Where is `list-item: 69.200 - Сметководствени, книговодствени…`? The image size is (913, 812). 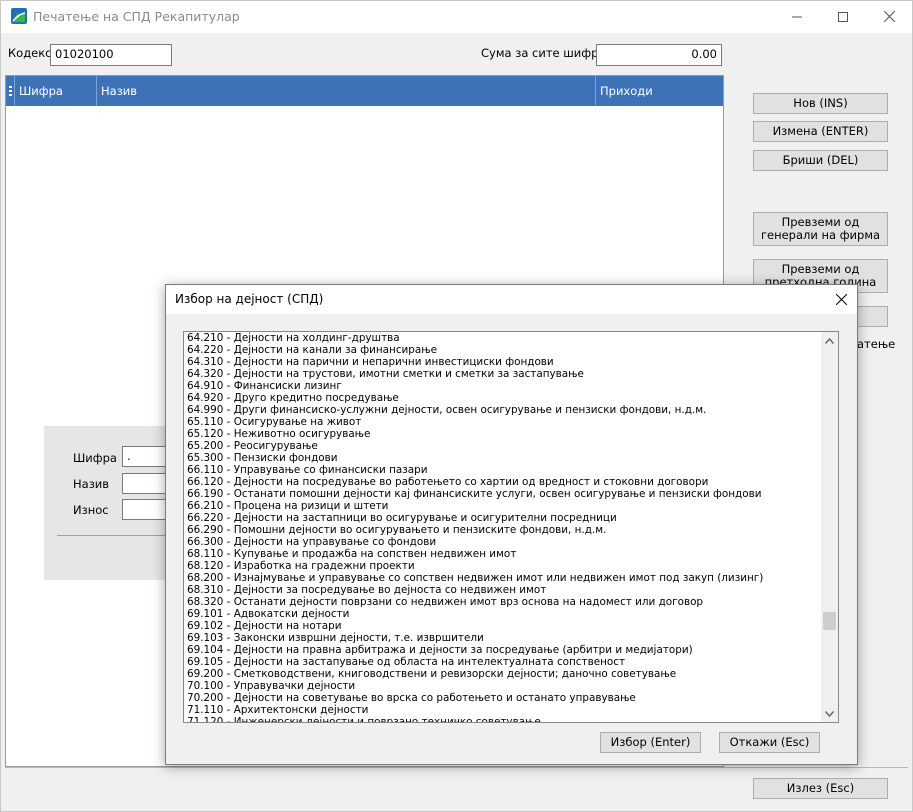 list-item: 69.200 - Сметководствени, книговодствени… is located at coordinates (502, 674).